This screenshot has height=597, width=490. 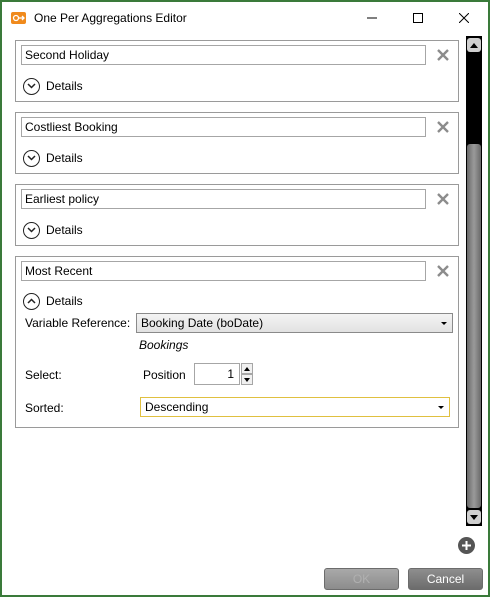 What do you see at coordinates (18, 18) in the screenshot?
I see `app-icon` at bounding box center [18, 18].